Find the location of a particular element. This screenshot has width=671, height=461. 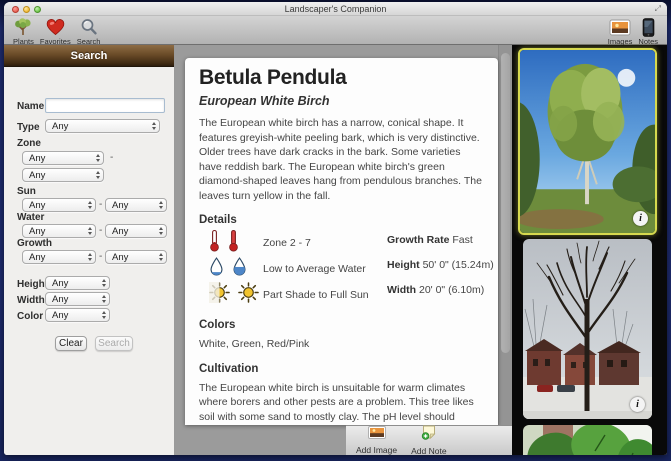

photo-leaves-closeup is located at coordinates (587, 440).